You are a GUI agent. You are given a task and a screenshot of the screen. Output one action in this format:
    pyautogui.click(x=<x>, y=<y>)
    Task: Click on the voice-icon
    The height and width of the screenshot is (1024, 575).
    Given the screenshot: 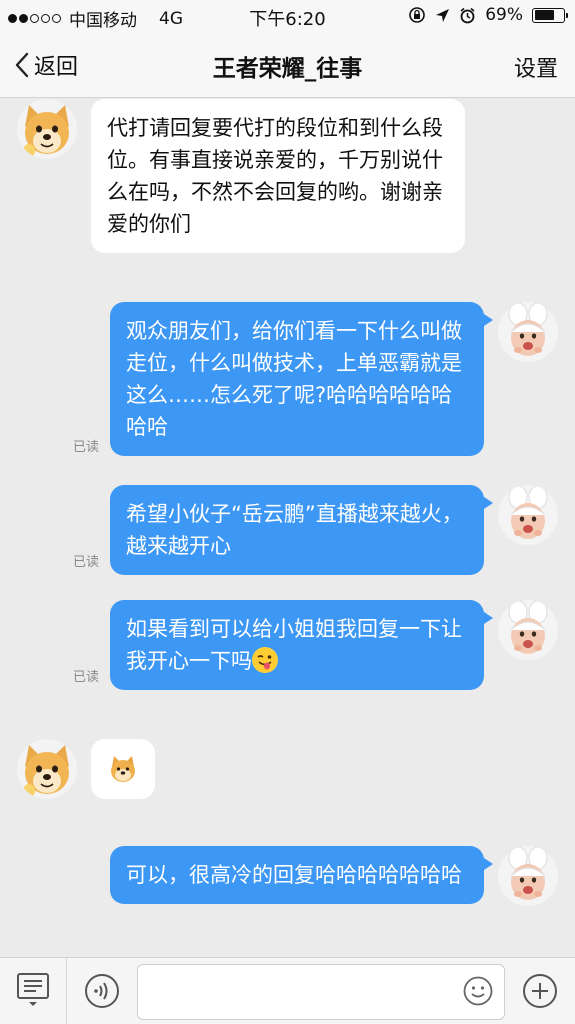 What is the action you would take?
    pyautogui.click(x=102, y=991)
    